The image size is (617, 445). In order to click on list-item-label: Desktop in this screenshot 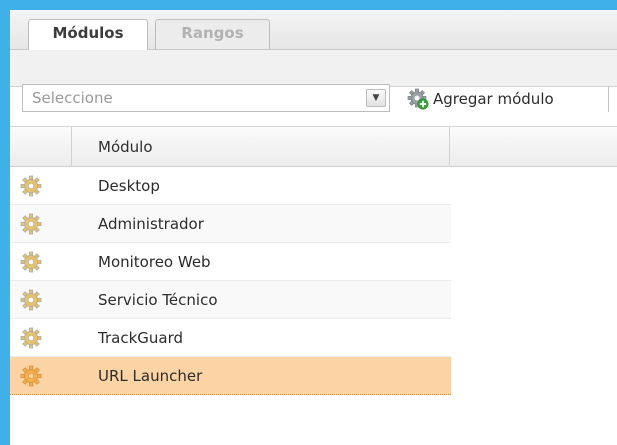, I will do `click(129, 186)`.